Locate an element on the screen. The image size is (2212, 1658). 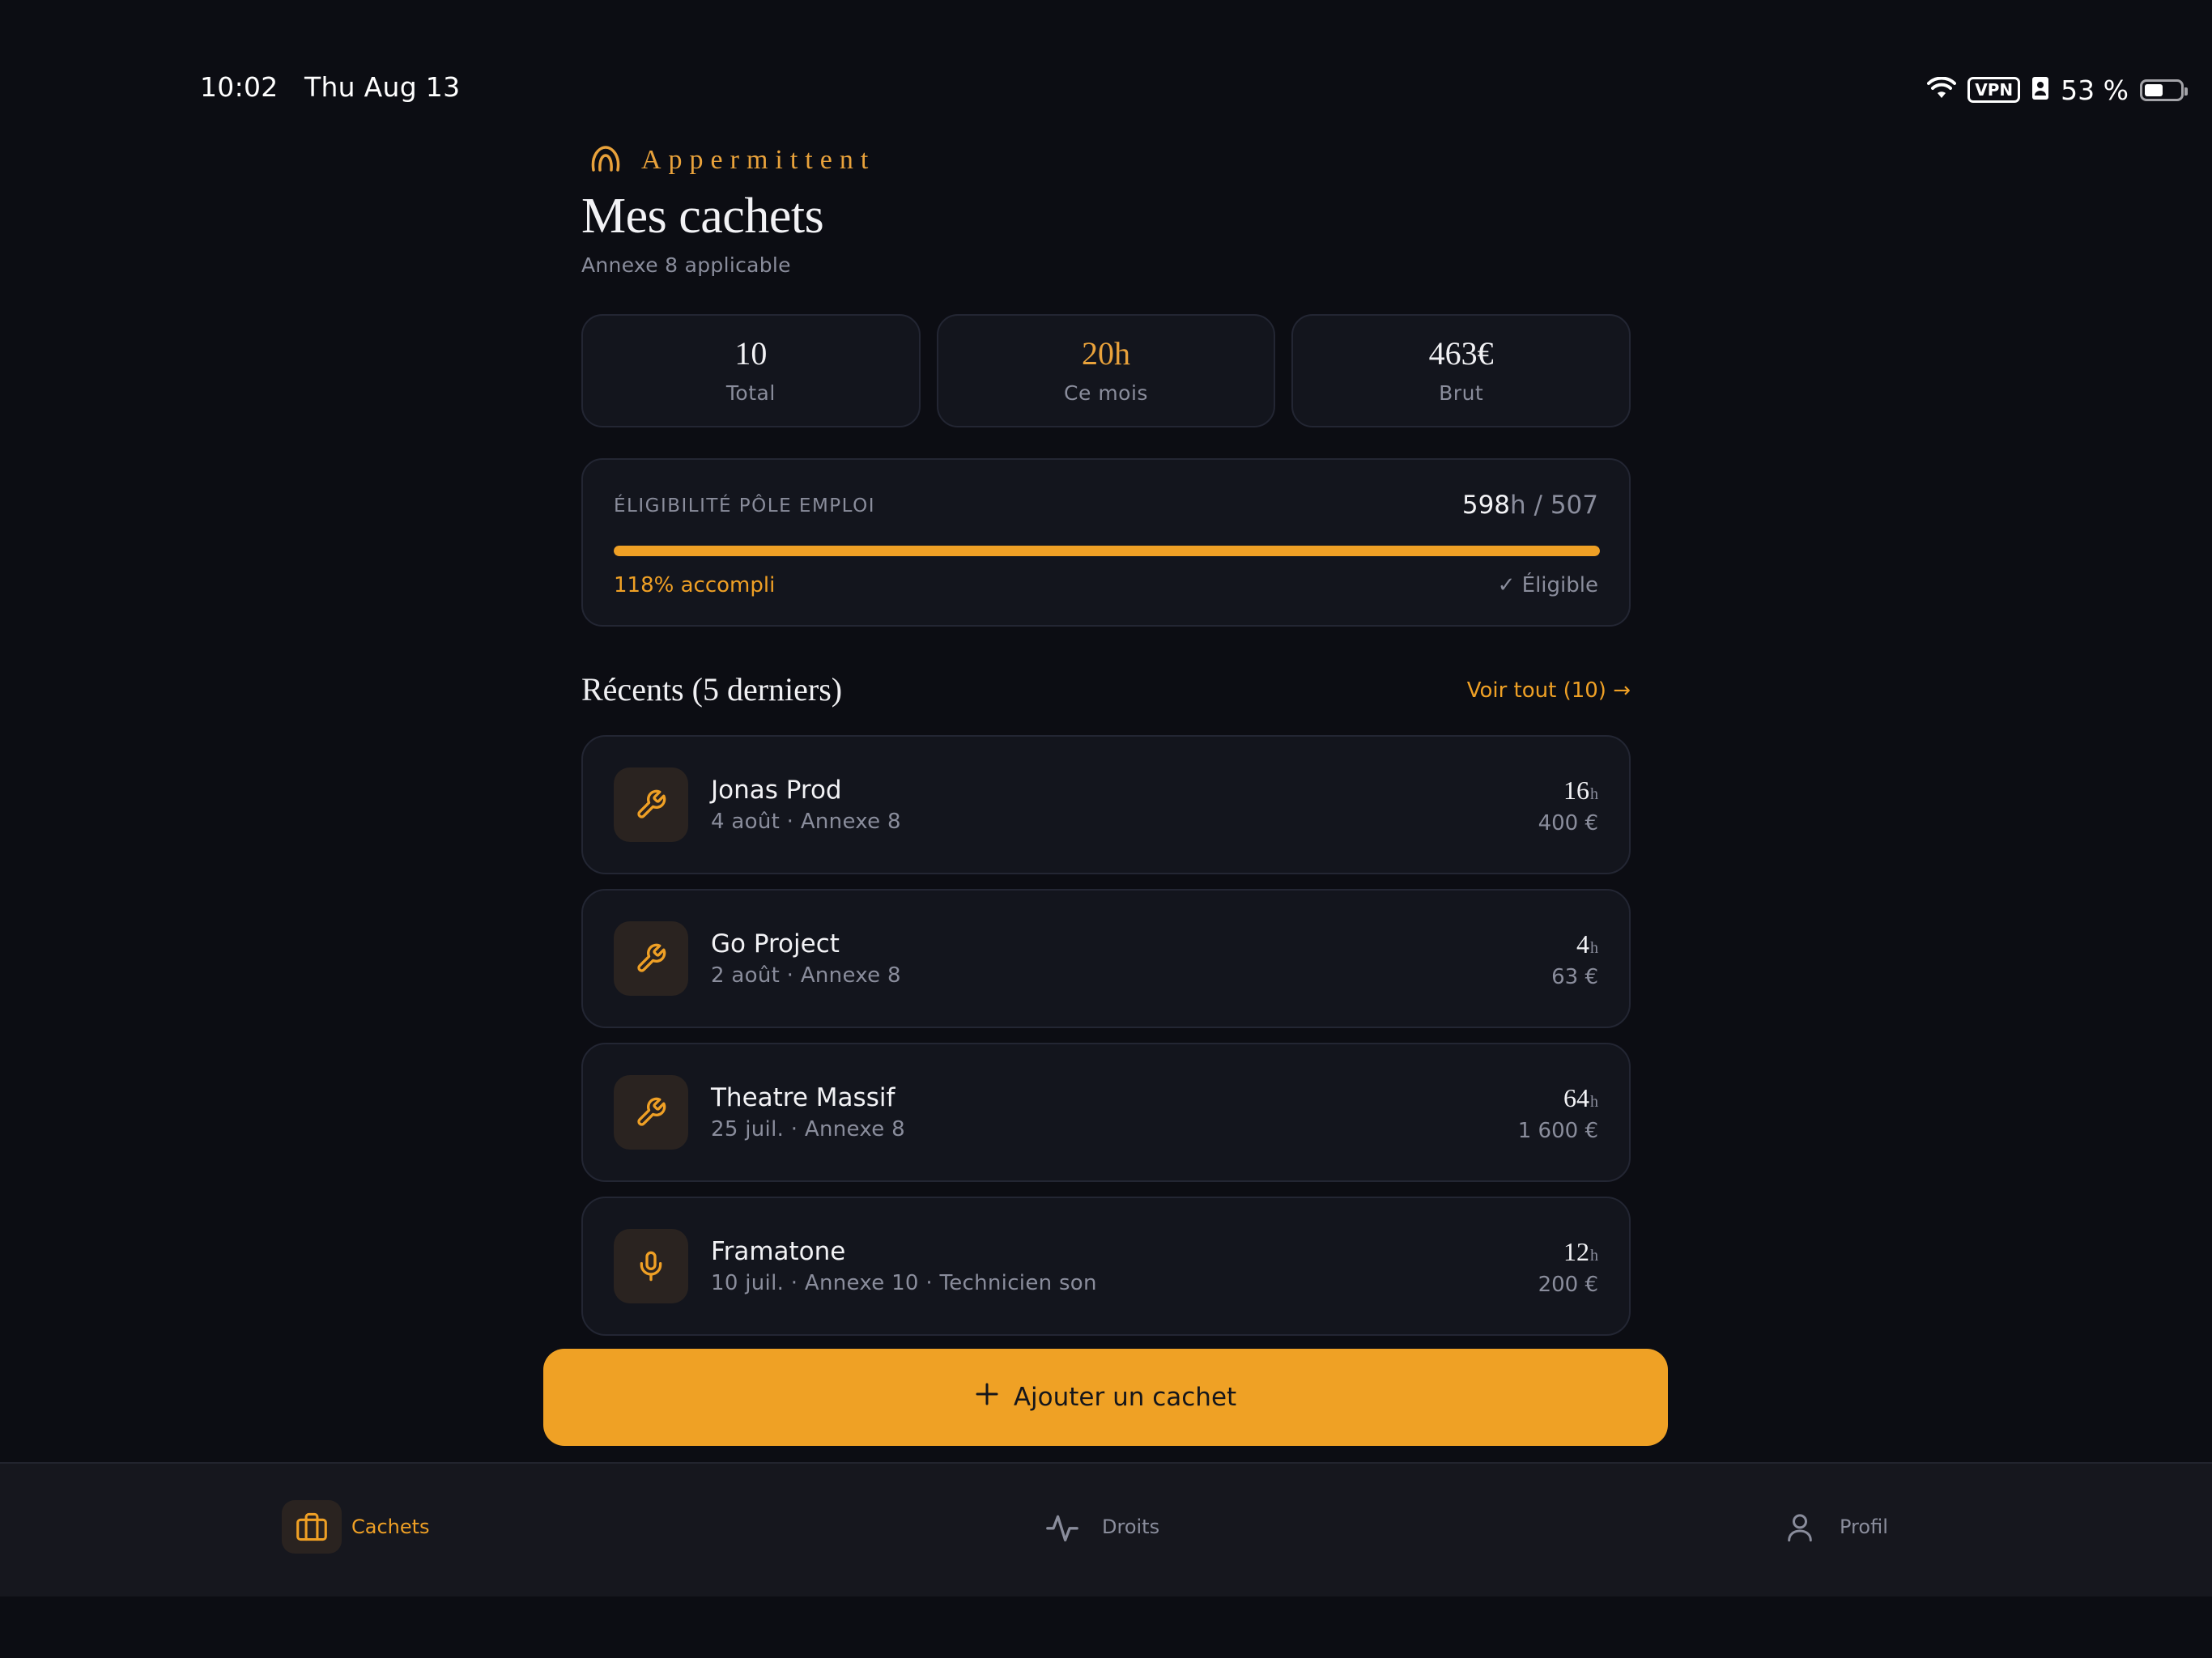
item-amount: 1 600 € is located at coordinates (1557, 1131).